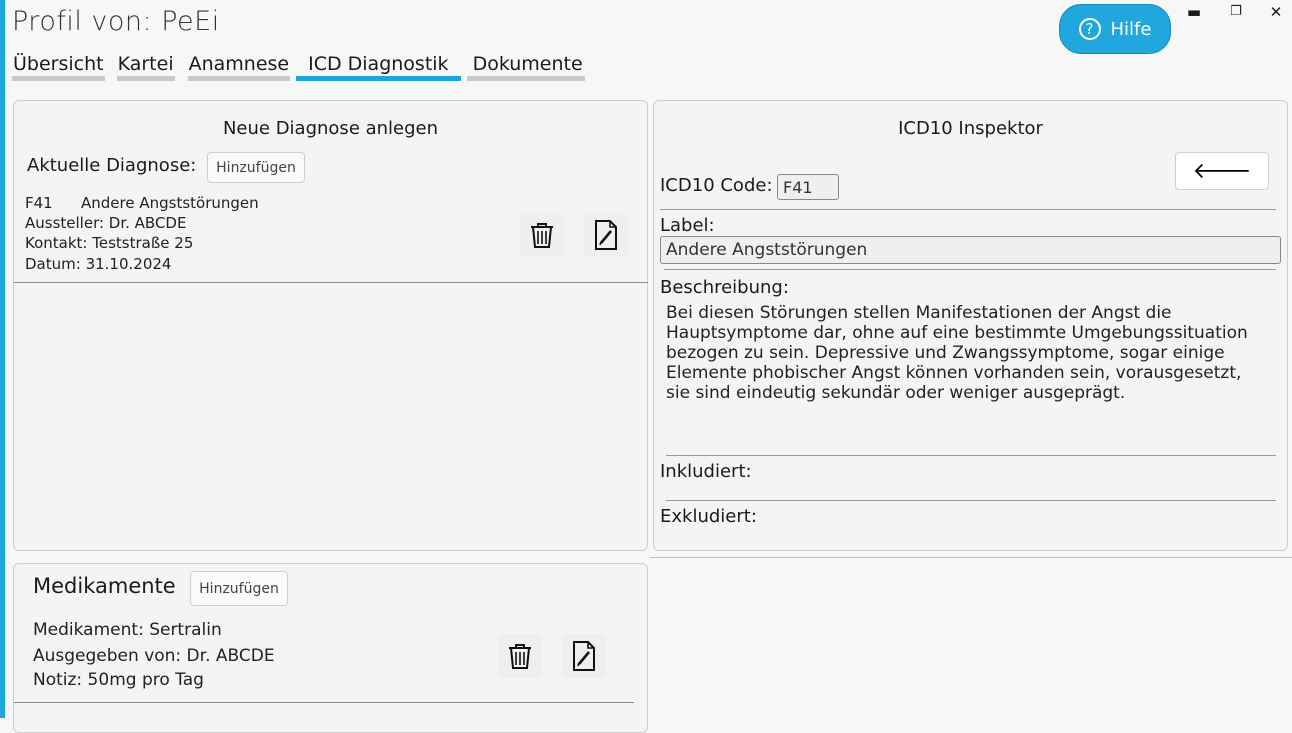 The height and width of the screenshot is (733, 1292). I want to click on window-title: Profil von: PeEi, so click(116, 21).